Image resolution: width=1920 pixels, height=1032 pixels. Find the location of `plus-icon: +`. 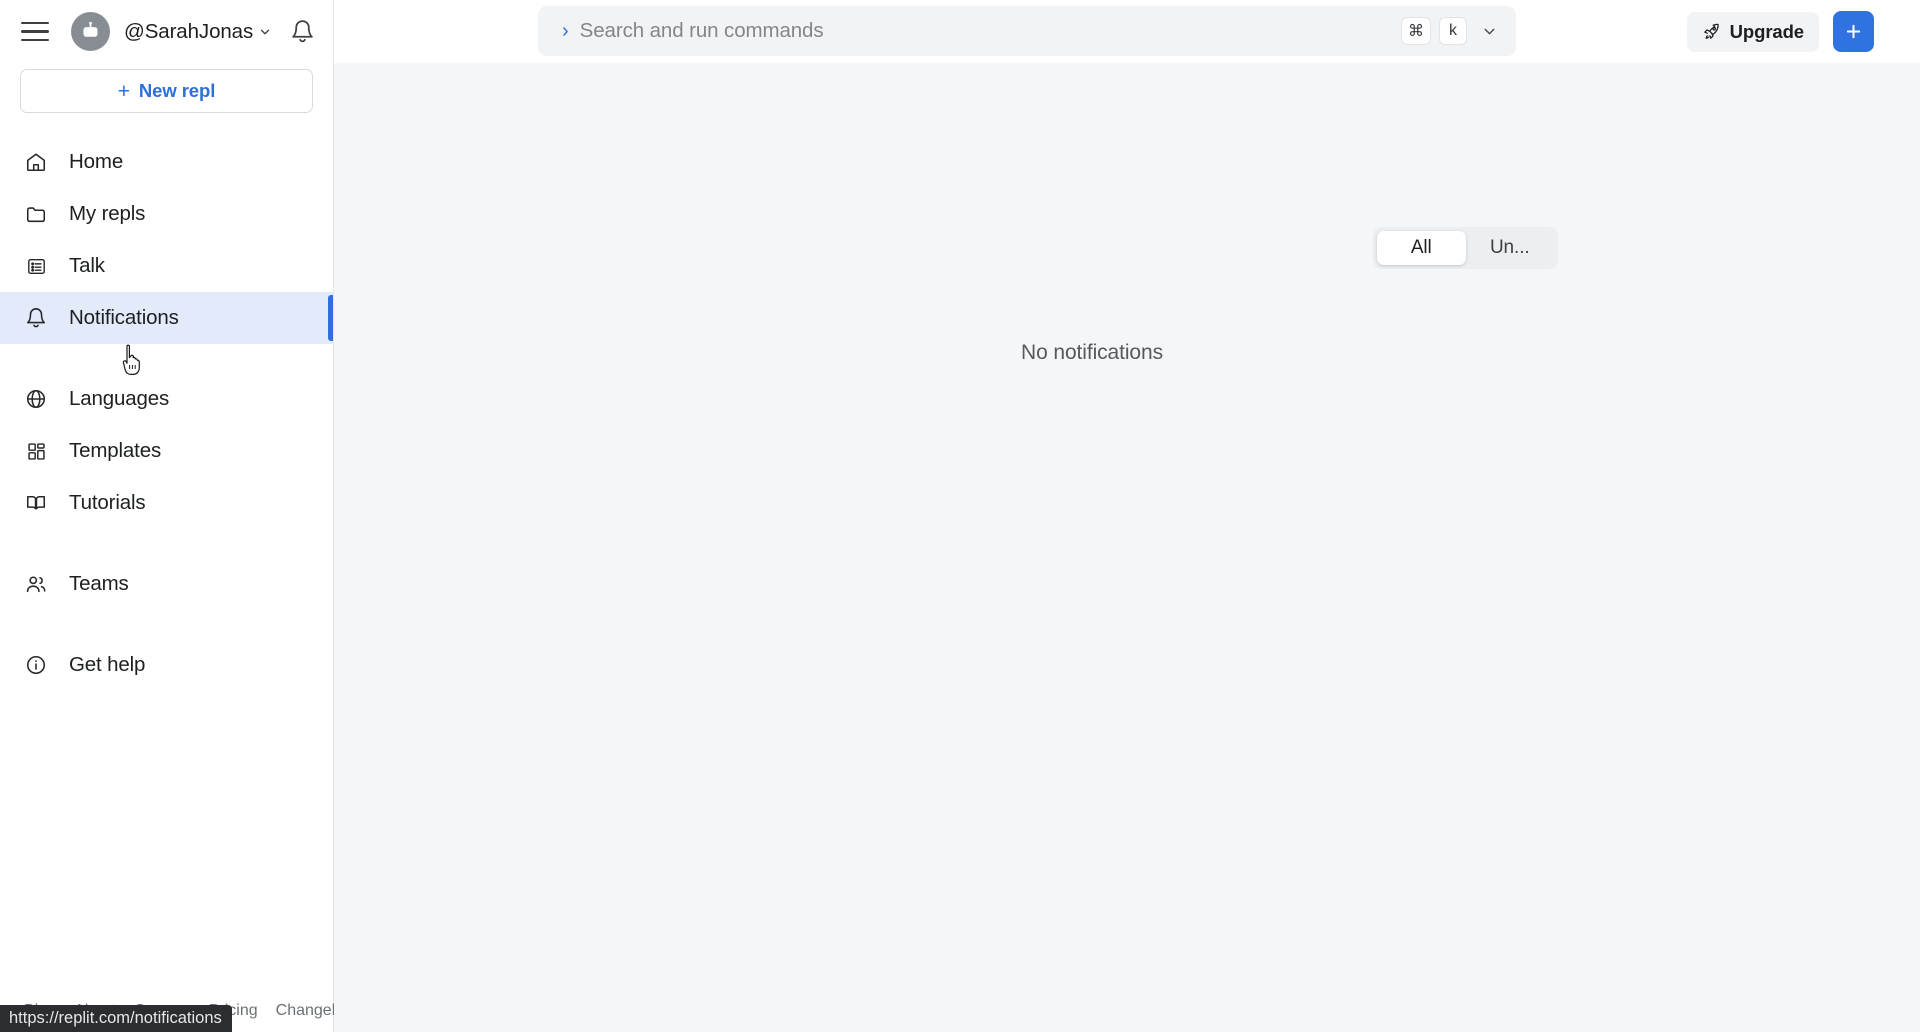

plus-icon: + is located at coordinates (123, 91).